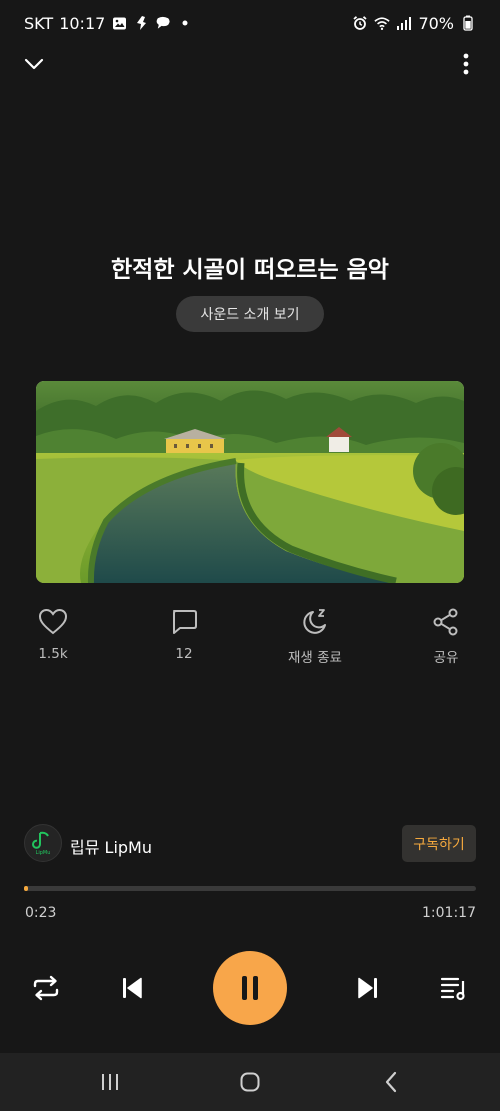  I want to click on comment-button: 12, so click(184, 633).